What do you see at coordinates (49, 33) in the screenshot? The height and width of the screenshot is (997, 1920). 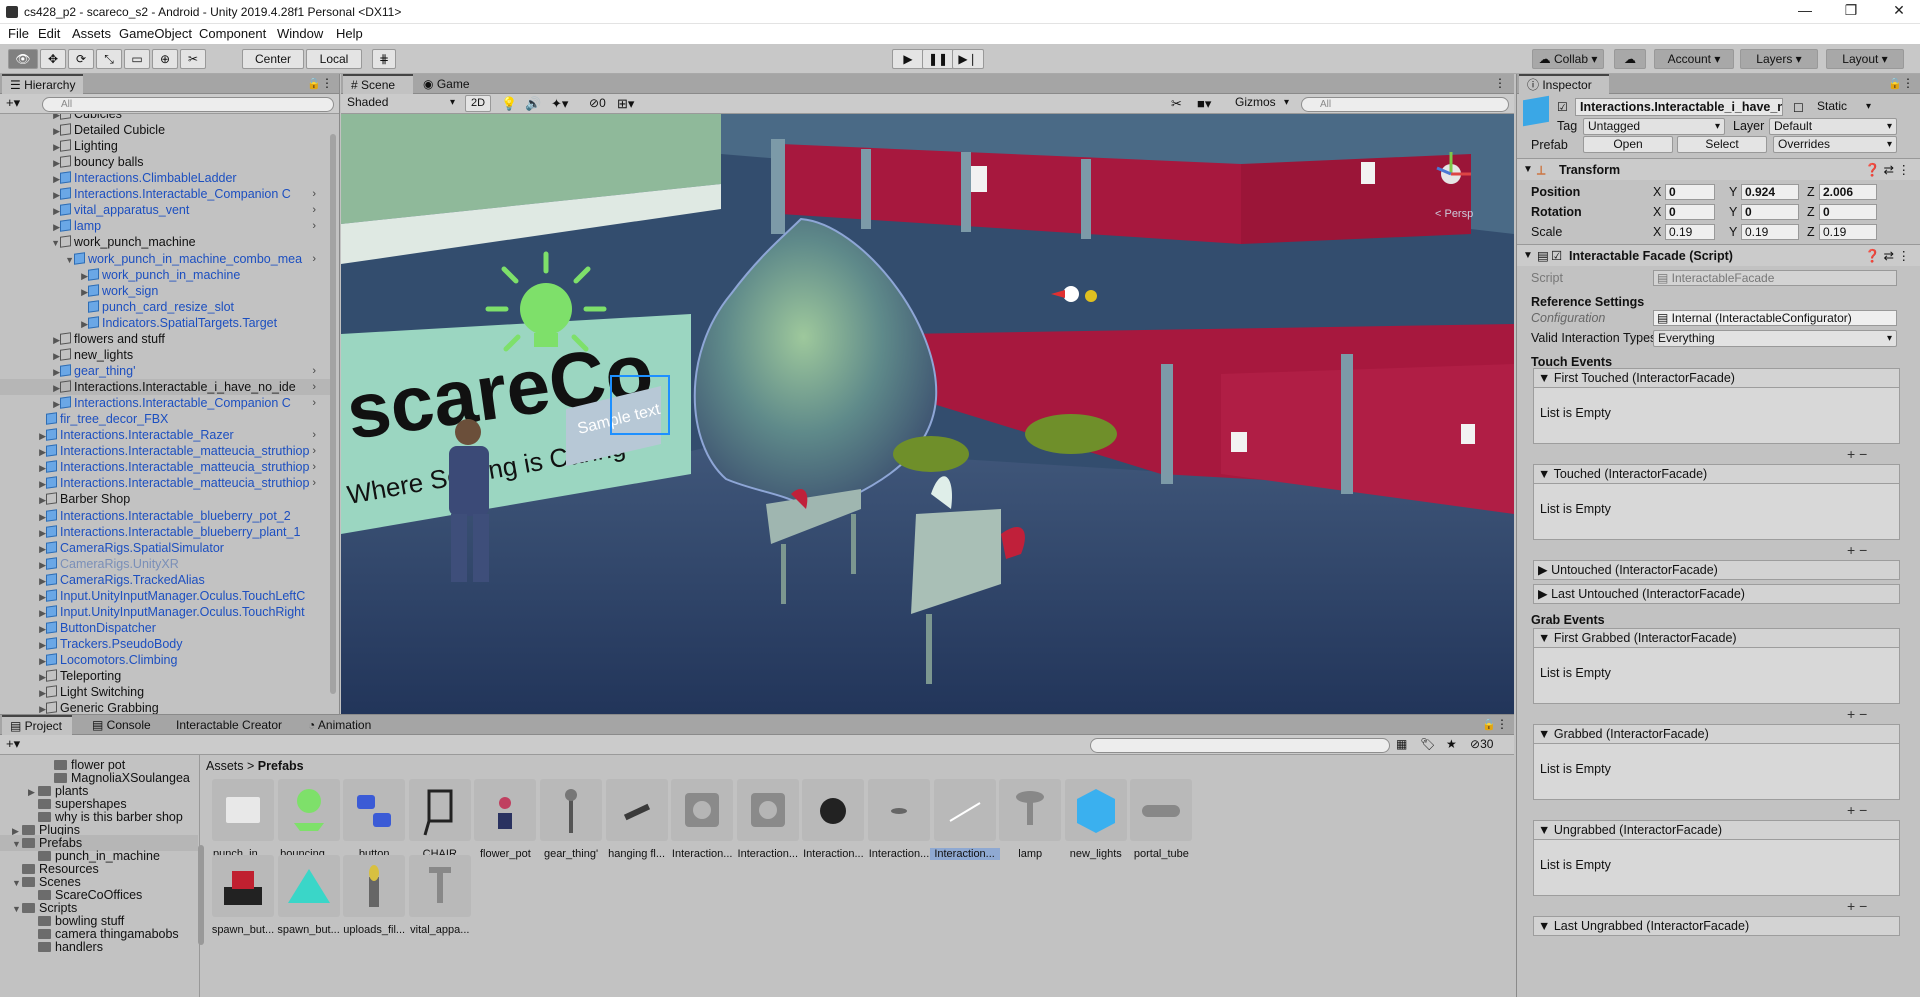 I see `menu-edit: Edit` at bounding box center [49, 33].